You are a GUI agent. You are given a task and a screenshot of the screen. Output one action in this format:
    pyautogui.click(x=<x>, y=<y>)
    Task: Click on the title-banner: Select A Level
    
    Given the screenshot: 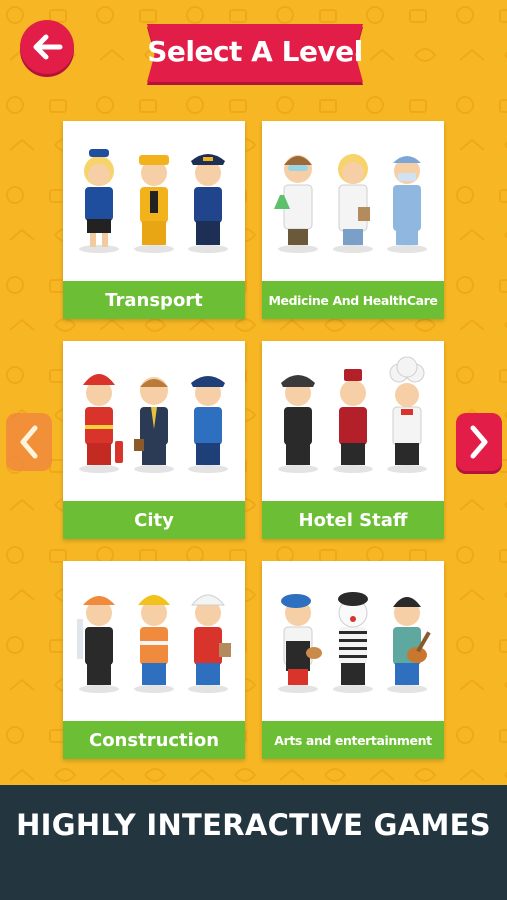 What is the action you would take?
    pyautogui.click(x=255, y=53)
    